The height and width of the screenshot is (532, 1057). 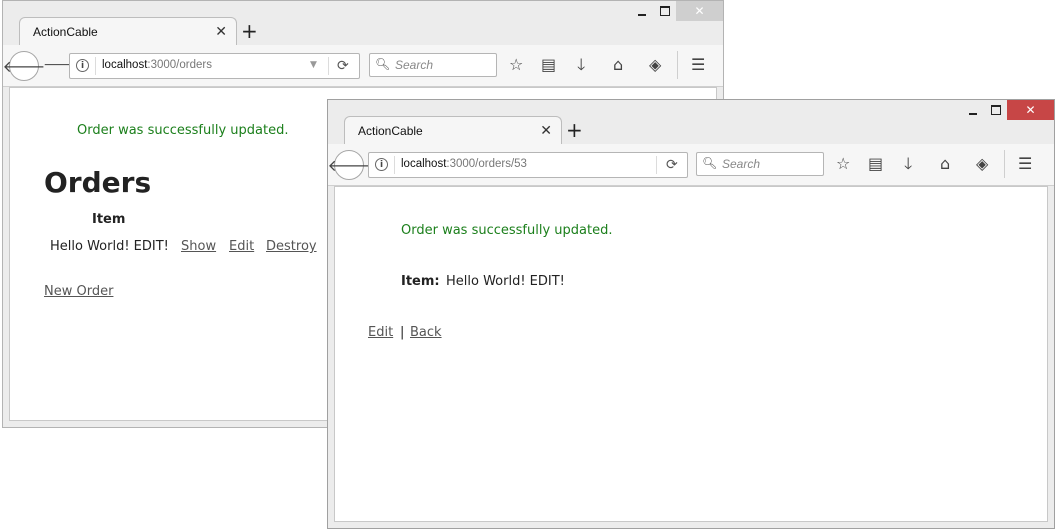 What do you see at coordinates (313, 65) in the screenshot?
I see `chevron-down-icon: ▼` at bounding box center [313, 65].